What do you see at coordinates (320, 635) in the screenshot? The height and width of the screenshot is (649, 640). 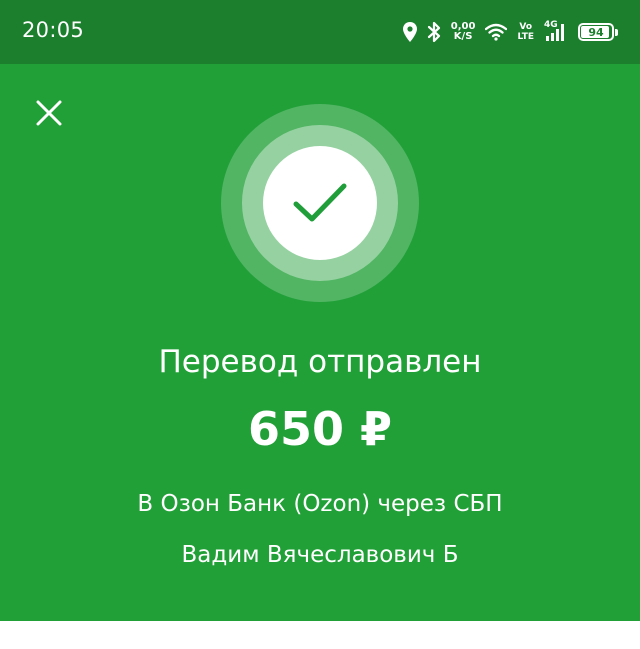 I see `bottom-area` at bounding box center [320, 635].